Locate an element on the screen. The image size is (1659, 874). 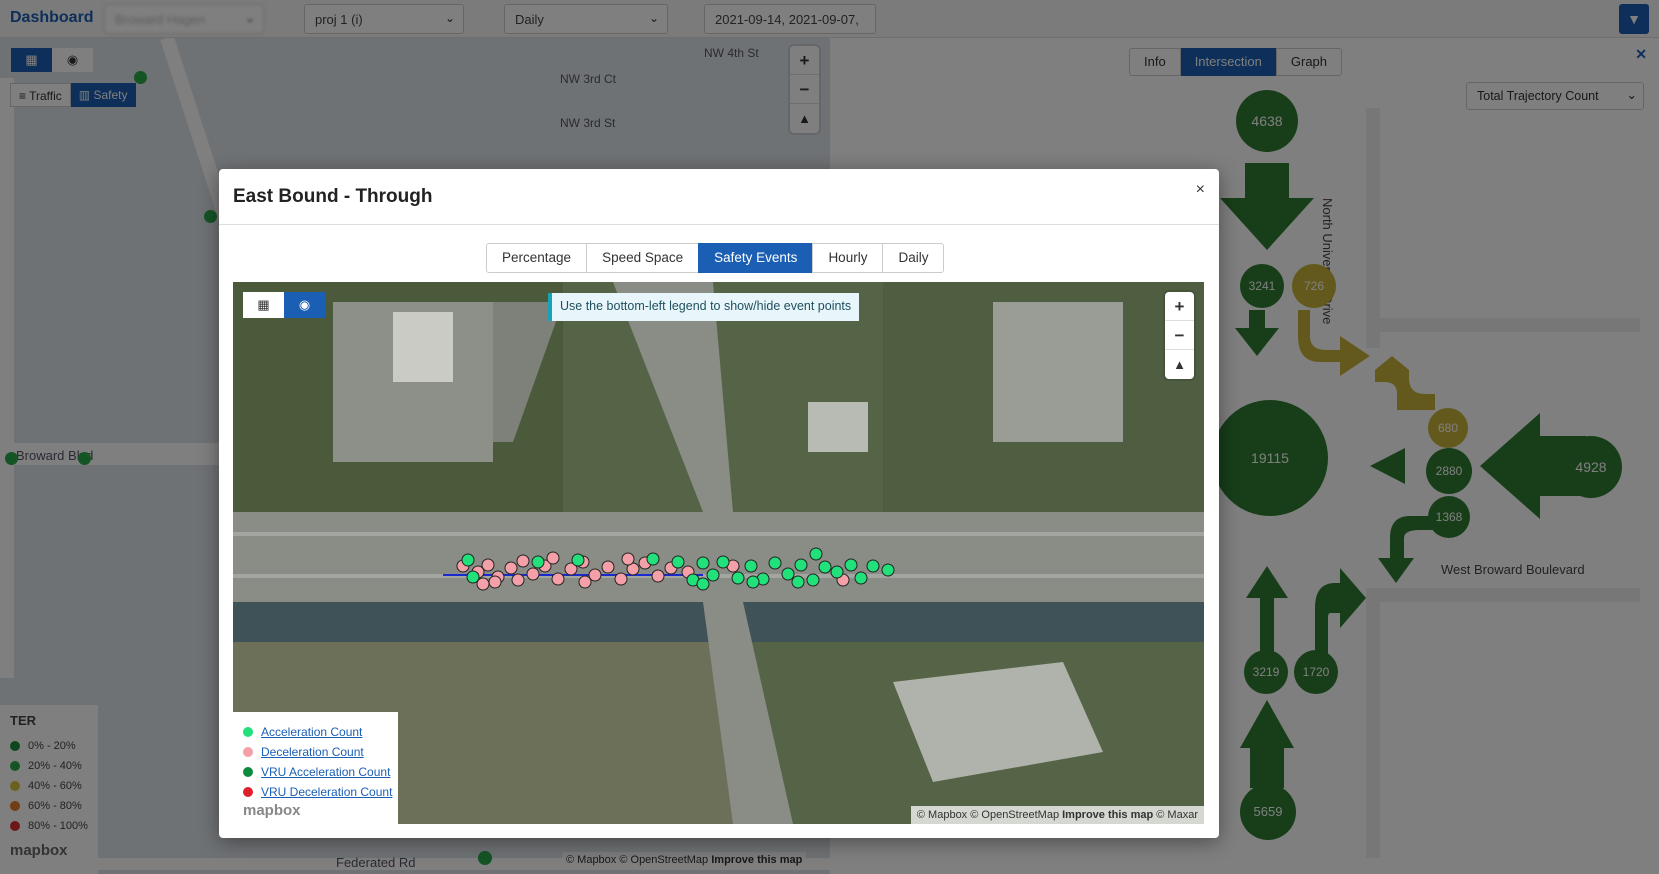
maxar-attribution: © Maxar is located at coordinates (1177, 815).